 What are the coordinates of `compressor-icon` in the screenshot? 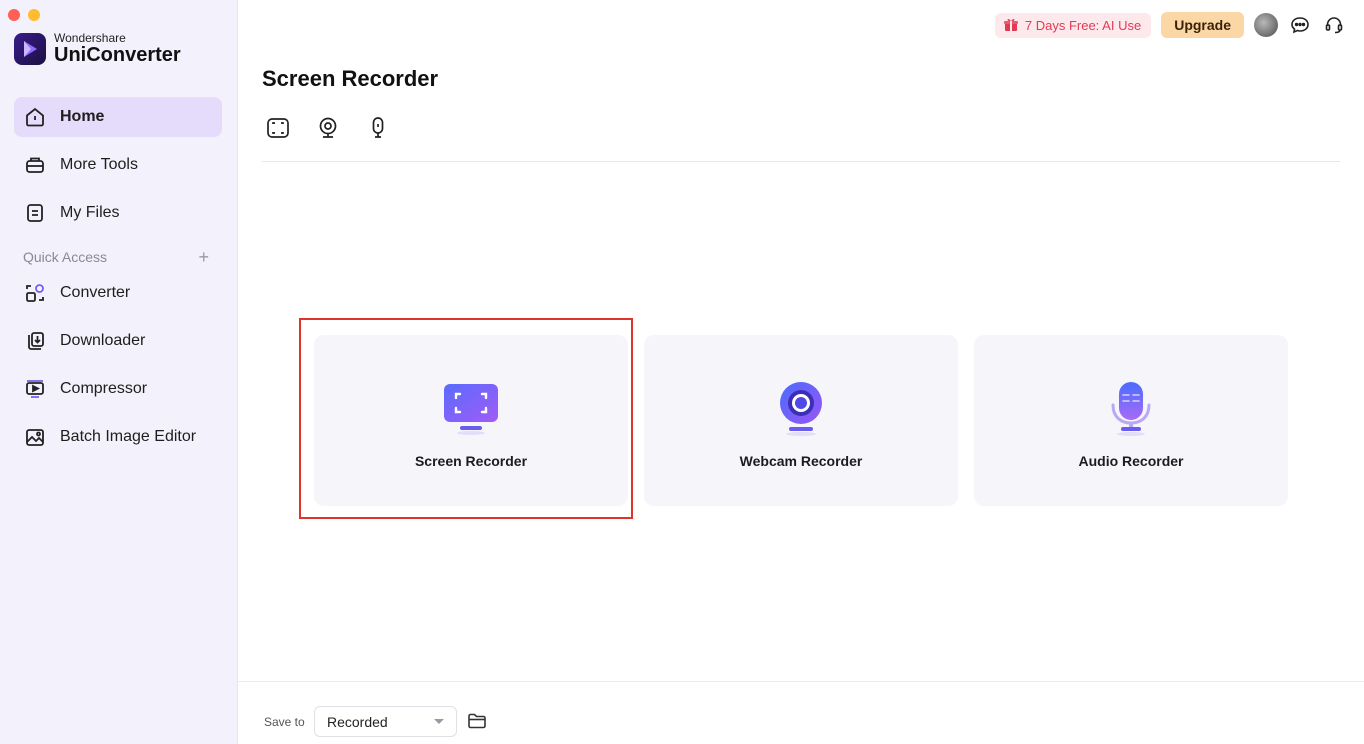 It's located at (35, 389).